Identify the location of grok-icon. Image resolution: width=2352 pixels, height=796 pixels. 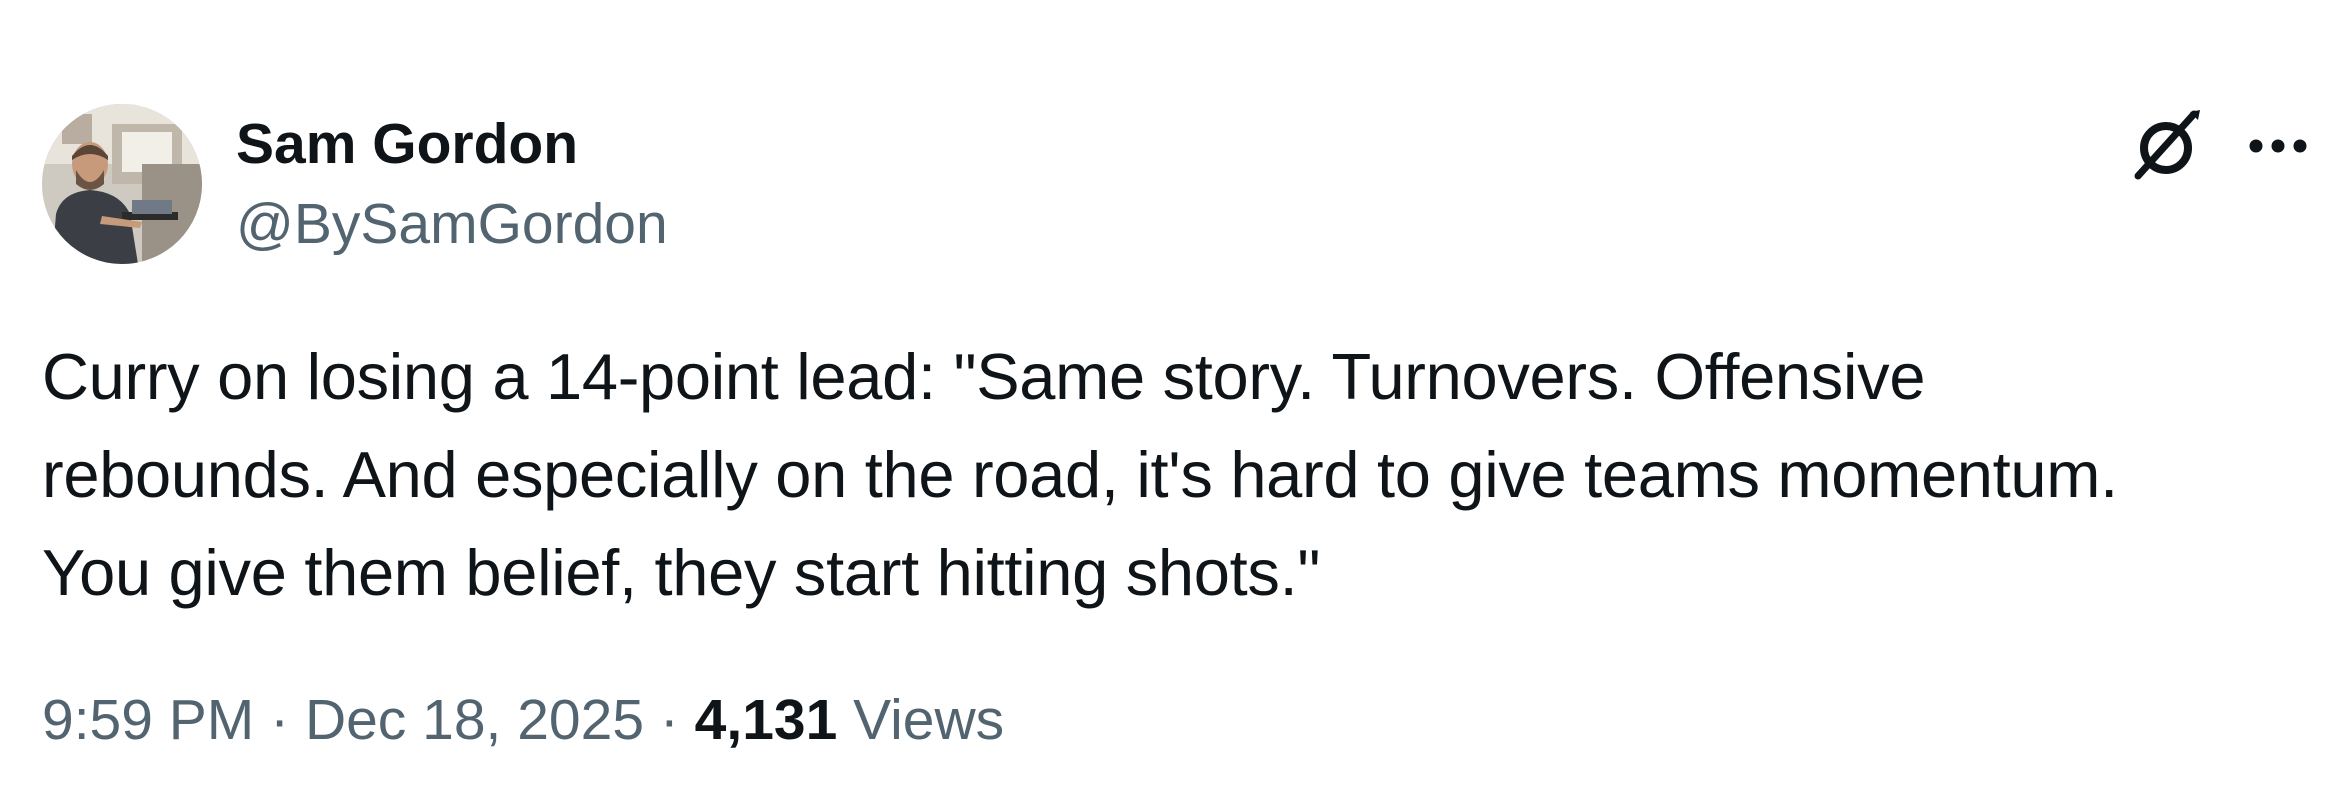
(2167, 145).